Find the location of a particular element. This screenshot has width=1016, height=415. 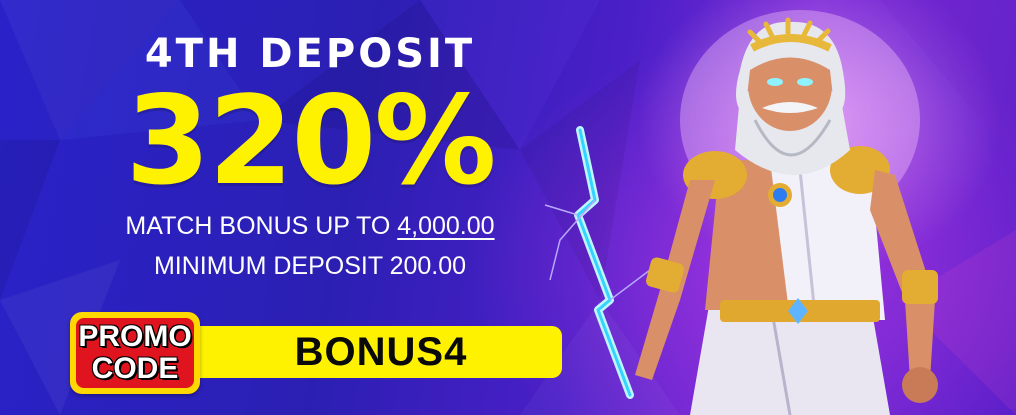

promo-code-badge-inner: PROMO CODE is located at coordinates (135, 353).